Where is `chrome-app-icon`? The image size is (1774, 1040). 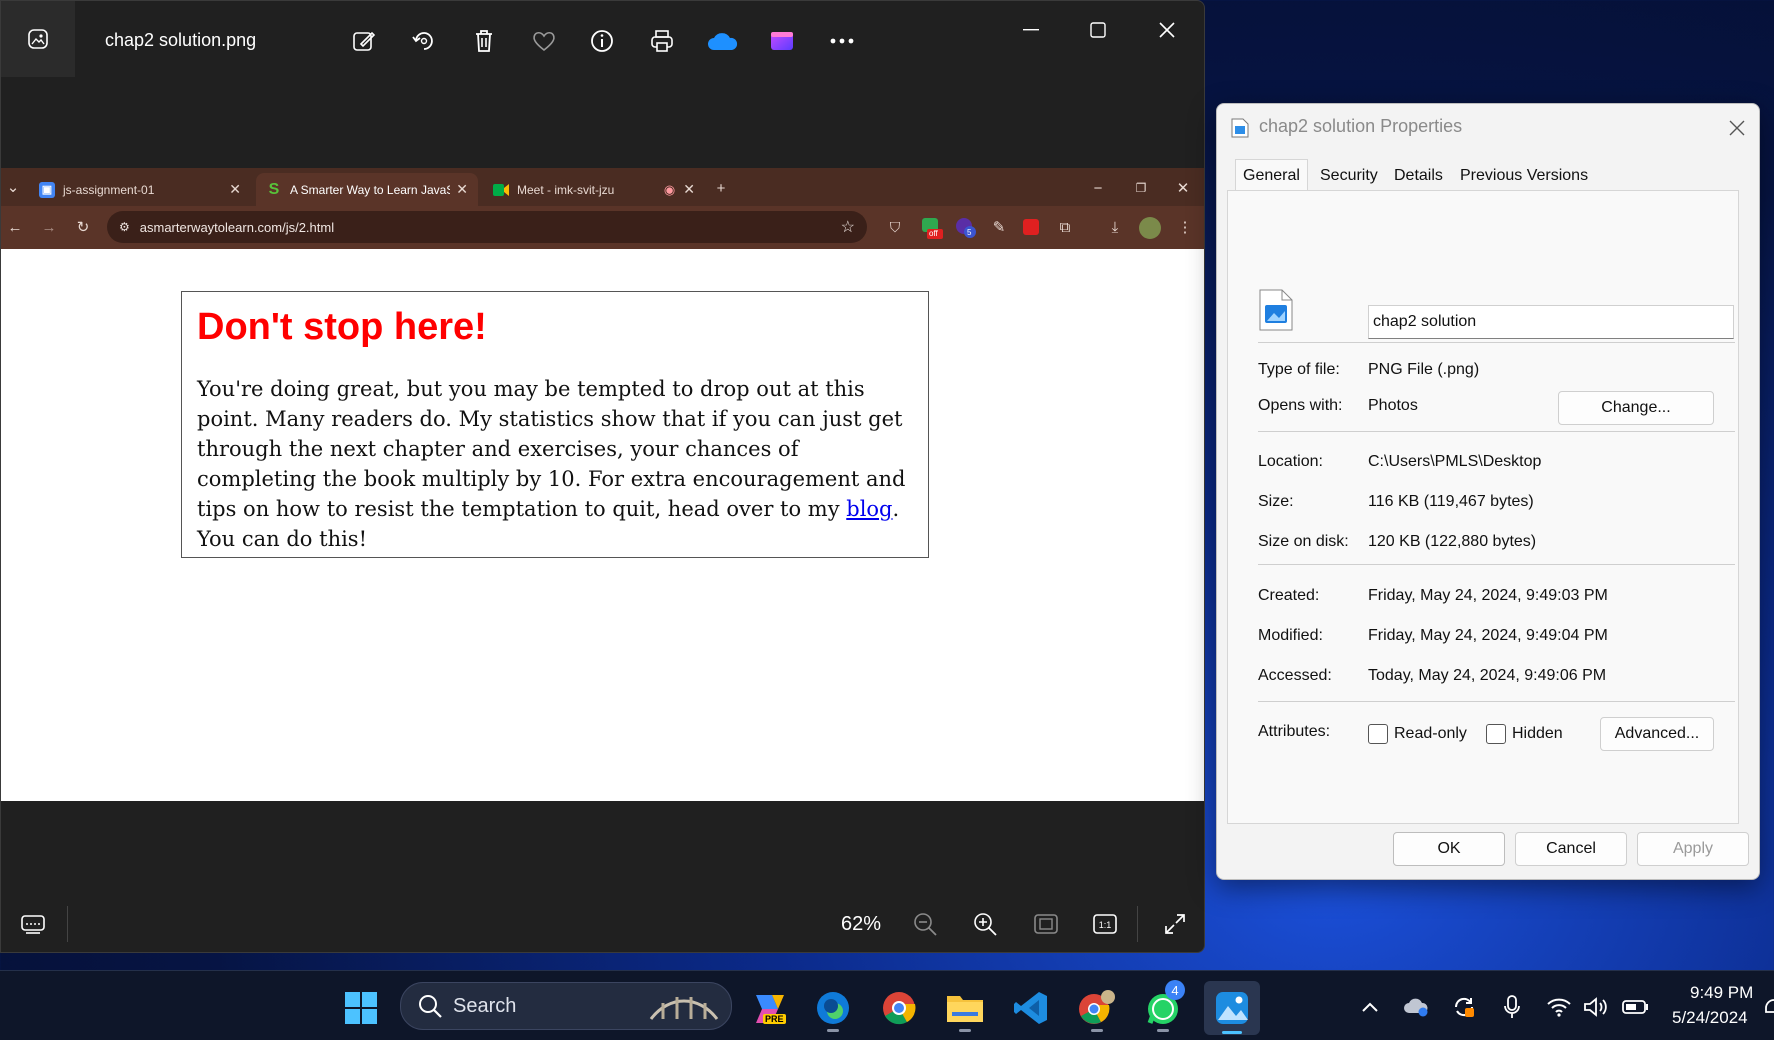 chrome-app-icon is located at coordinates (899, 1008).